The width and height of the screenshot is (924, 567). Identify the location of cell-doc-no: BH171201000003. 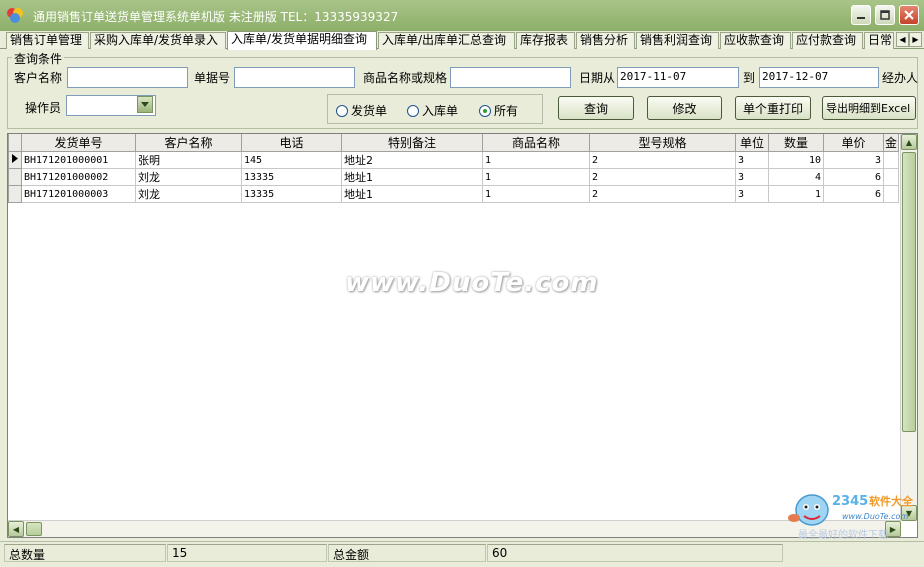
(78, 194).